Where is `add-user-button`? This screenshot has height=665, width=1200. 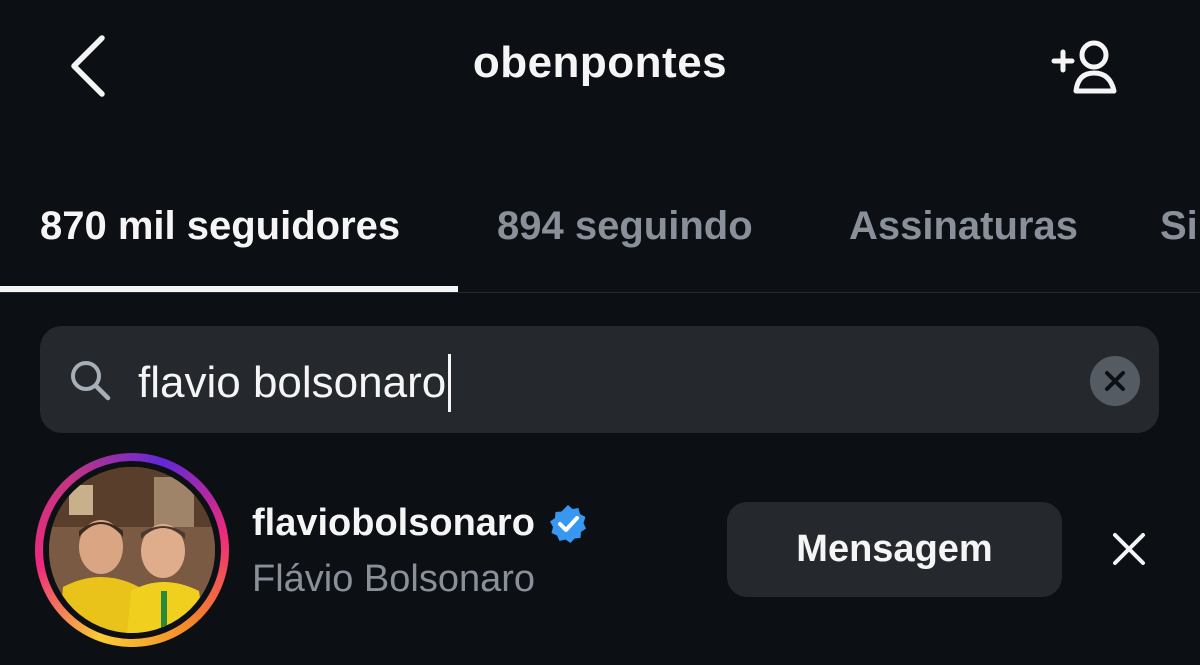 add-user-button is located at coordinates (1086, 67).